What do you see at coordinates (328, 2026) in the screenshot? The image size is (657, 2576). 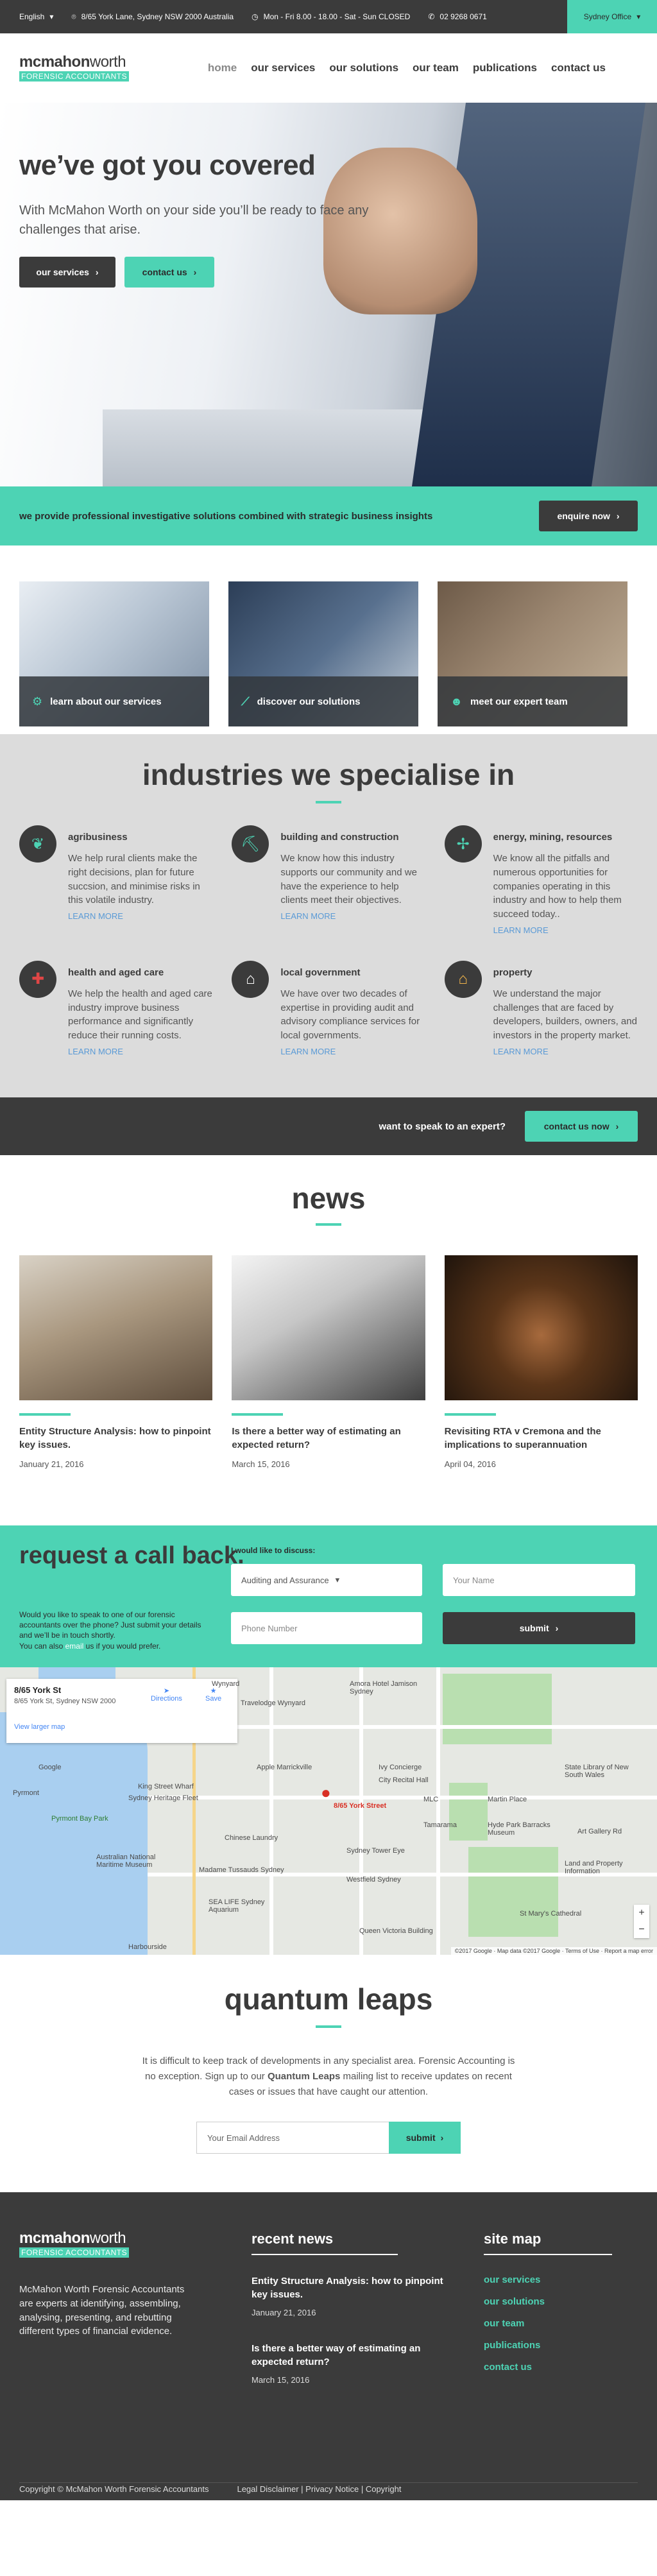 I see `title-underline` at bounding box center [328, 2026].